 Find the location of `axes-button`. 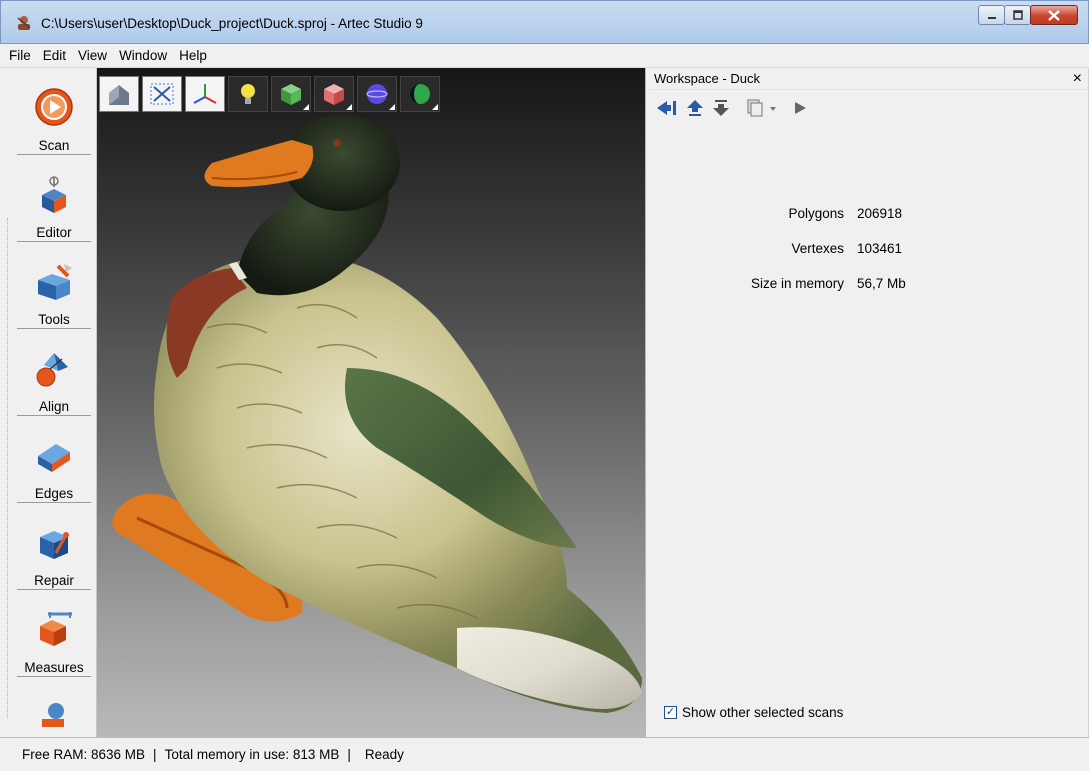

axes-button is located at coordinates (205, 94).